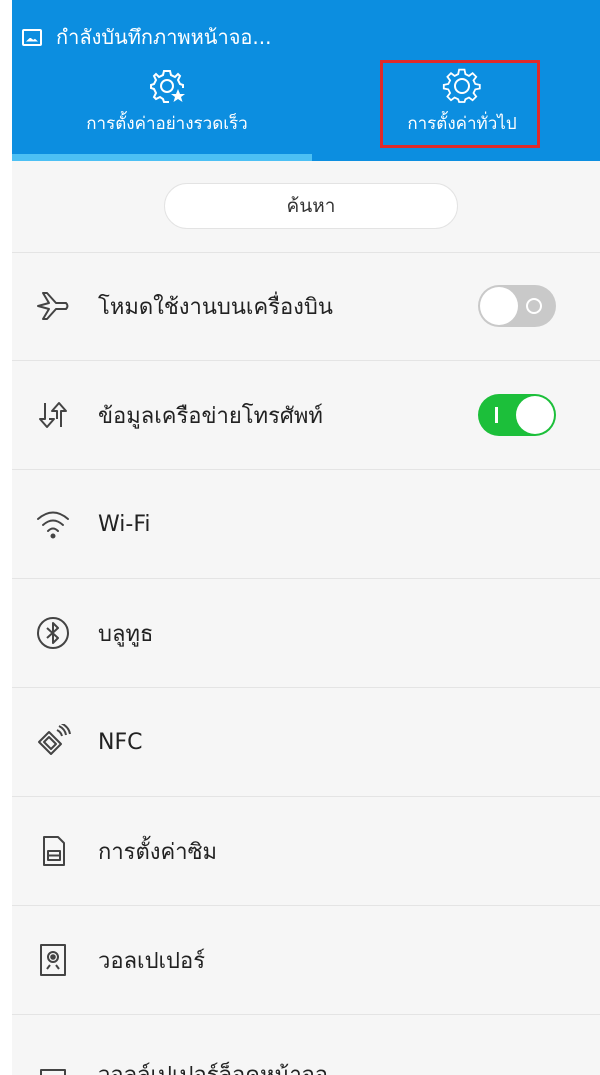 This screenshot has width=600, height=1075. Describe the element at coordinates (306, 1045) in the screenshot. I see `setting-lockscreen-wallpaper: วอลล์เปเปอร์ล็อคหน้าจอ` at that location.